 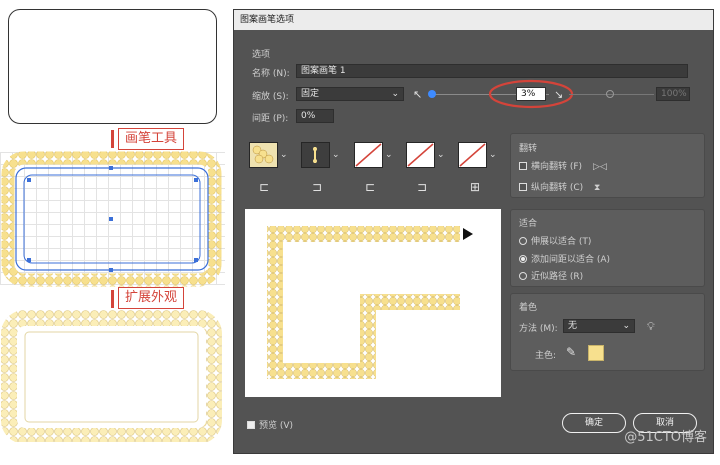 What do you see at coordinates (261, 55) in the screenshot?
I see `options-heading: 选项` at bounding box center [261, 55].